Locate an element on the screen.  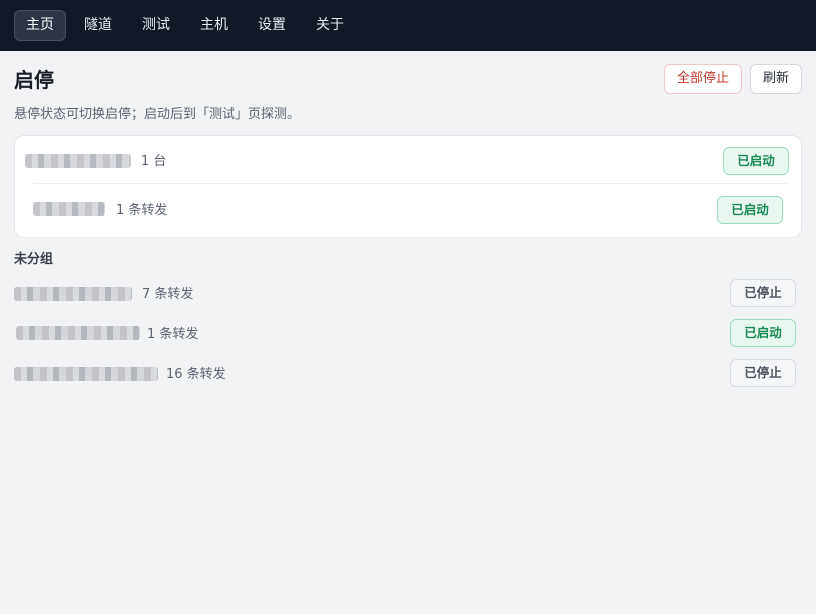
row-meta: 16 条转发 is located at coordinates (196, 374).